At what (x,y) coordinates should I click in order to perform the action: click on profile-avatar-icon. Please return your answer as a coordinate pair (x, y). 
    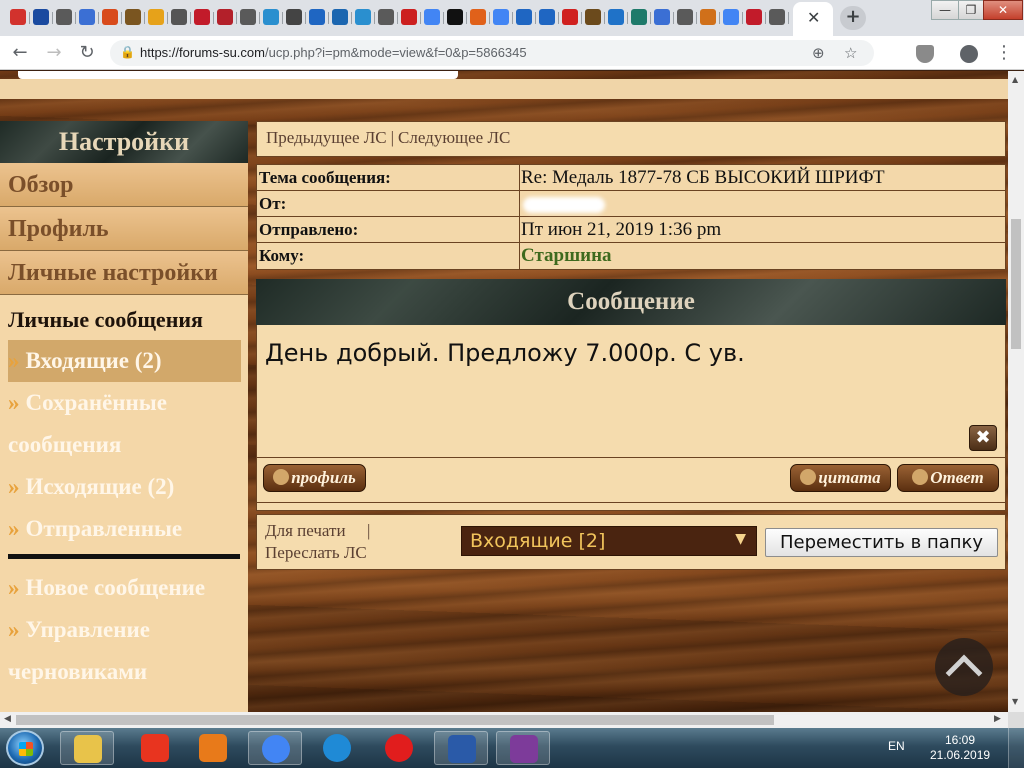
    Looking at the image, I should click on (969, 54).